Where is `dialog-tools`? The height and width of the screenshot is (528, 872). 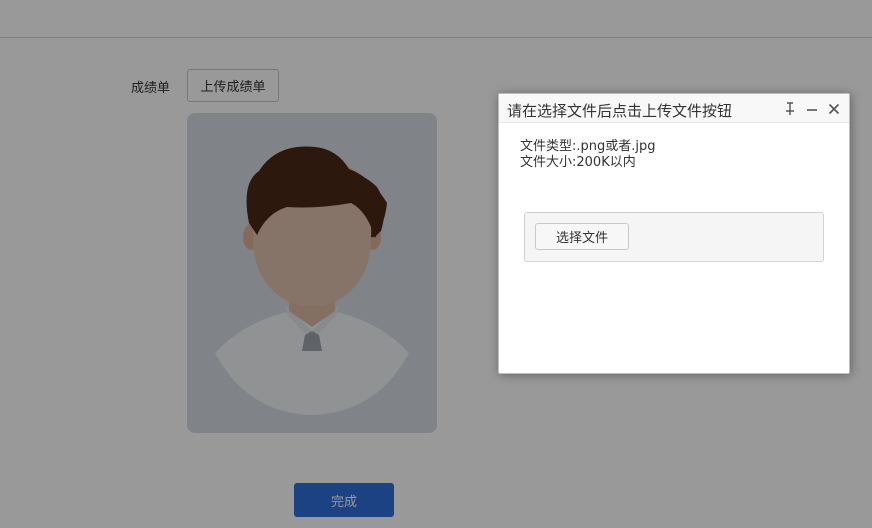 dialog-tools is located at coordinates (812, 108).